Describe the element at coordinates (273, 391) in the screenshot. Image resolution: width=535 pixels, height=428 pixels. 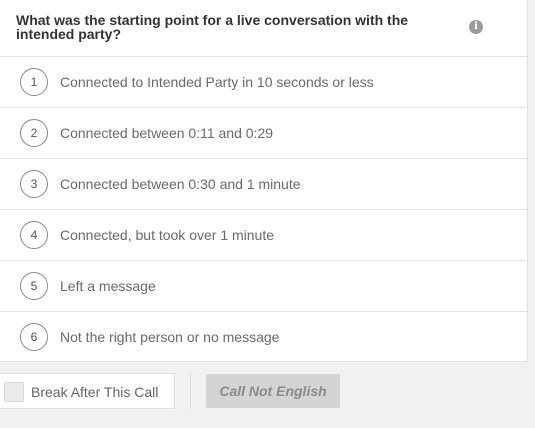
I see `call-not-english-button: Call Not English` at that location.